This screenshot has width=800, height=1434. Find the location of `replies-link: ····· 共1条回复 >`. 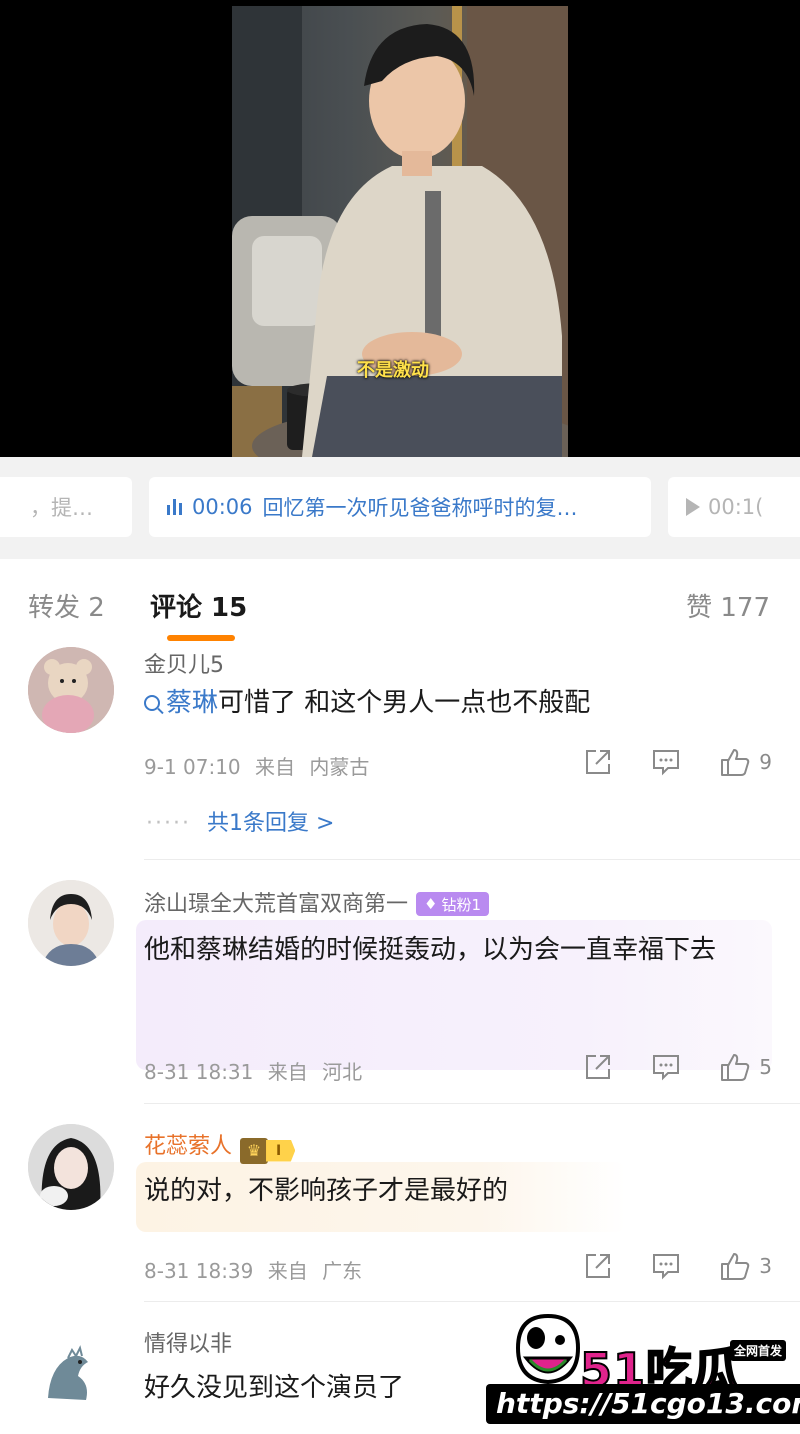

replies-link: ····· 共1条回复 > is located at coordinates (240, 821).